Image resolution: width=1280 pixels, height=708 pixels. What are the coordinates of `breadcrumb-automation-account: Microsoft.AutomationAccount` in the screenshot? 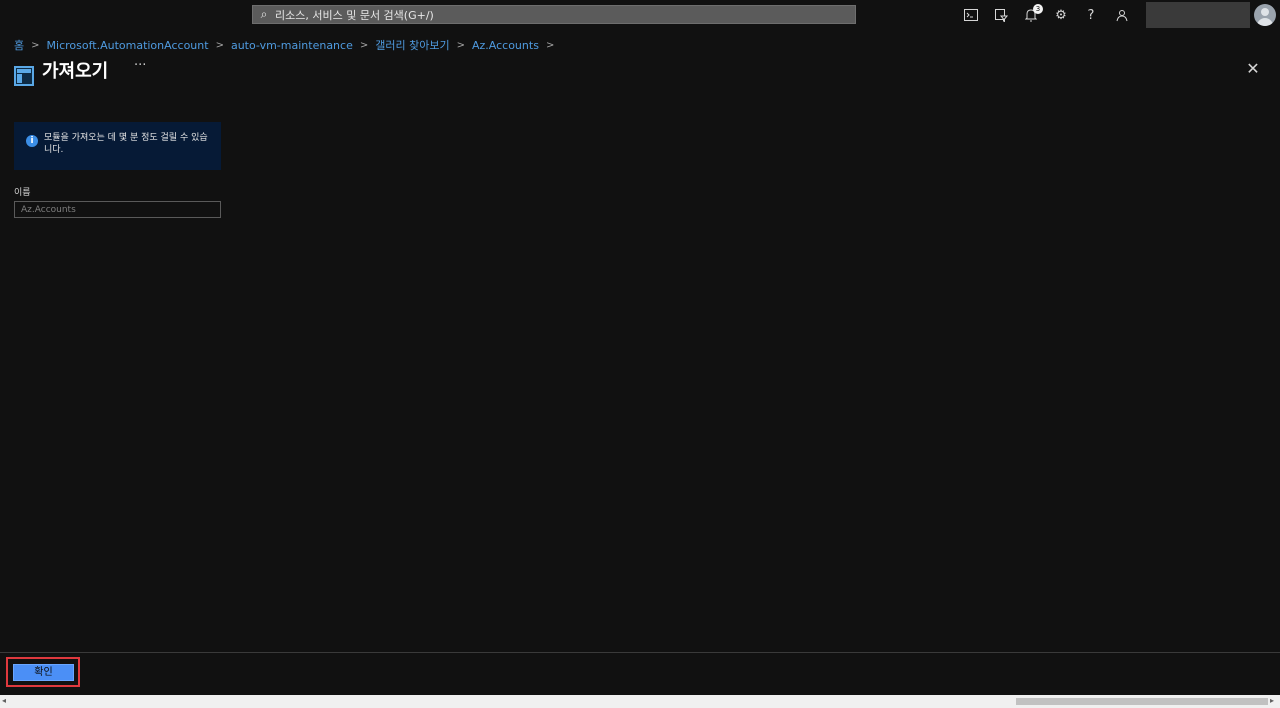 It's located at (128, 45).